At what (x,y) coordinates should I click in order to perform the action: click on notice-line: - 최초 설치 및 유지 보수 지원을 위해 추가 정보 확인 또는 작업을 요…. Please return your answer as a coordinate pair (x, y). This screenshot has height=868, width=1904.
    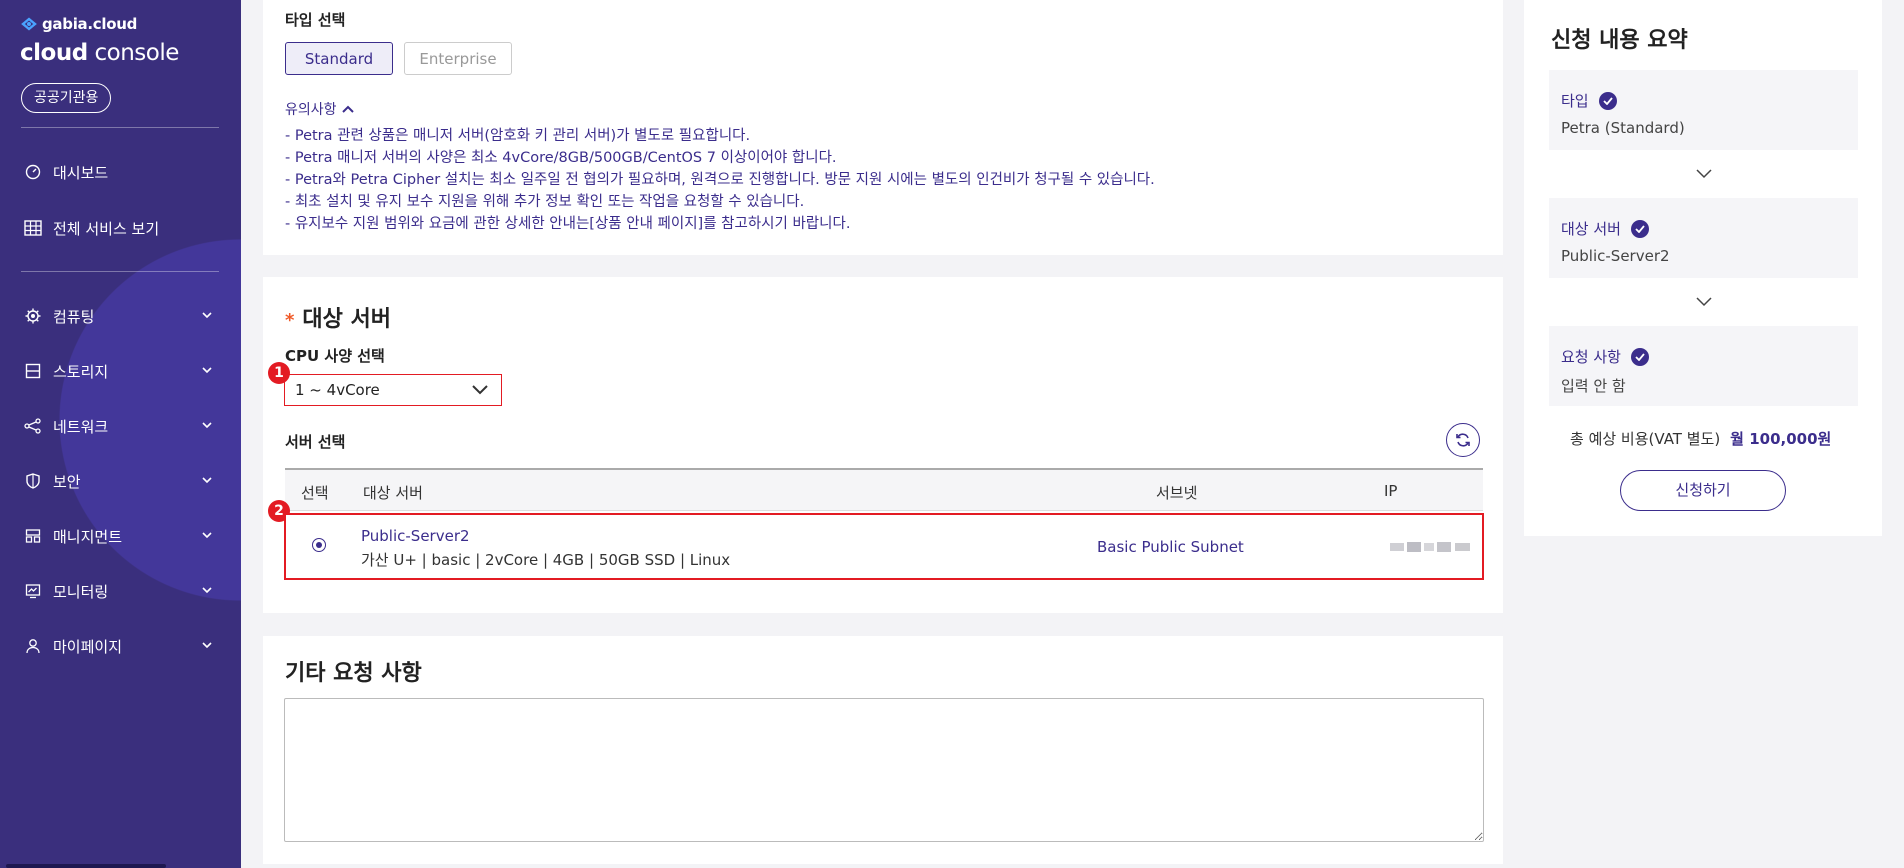
    Looking at the image, I should click on (545, 202).